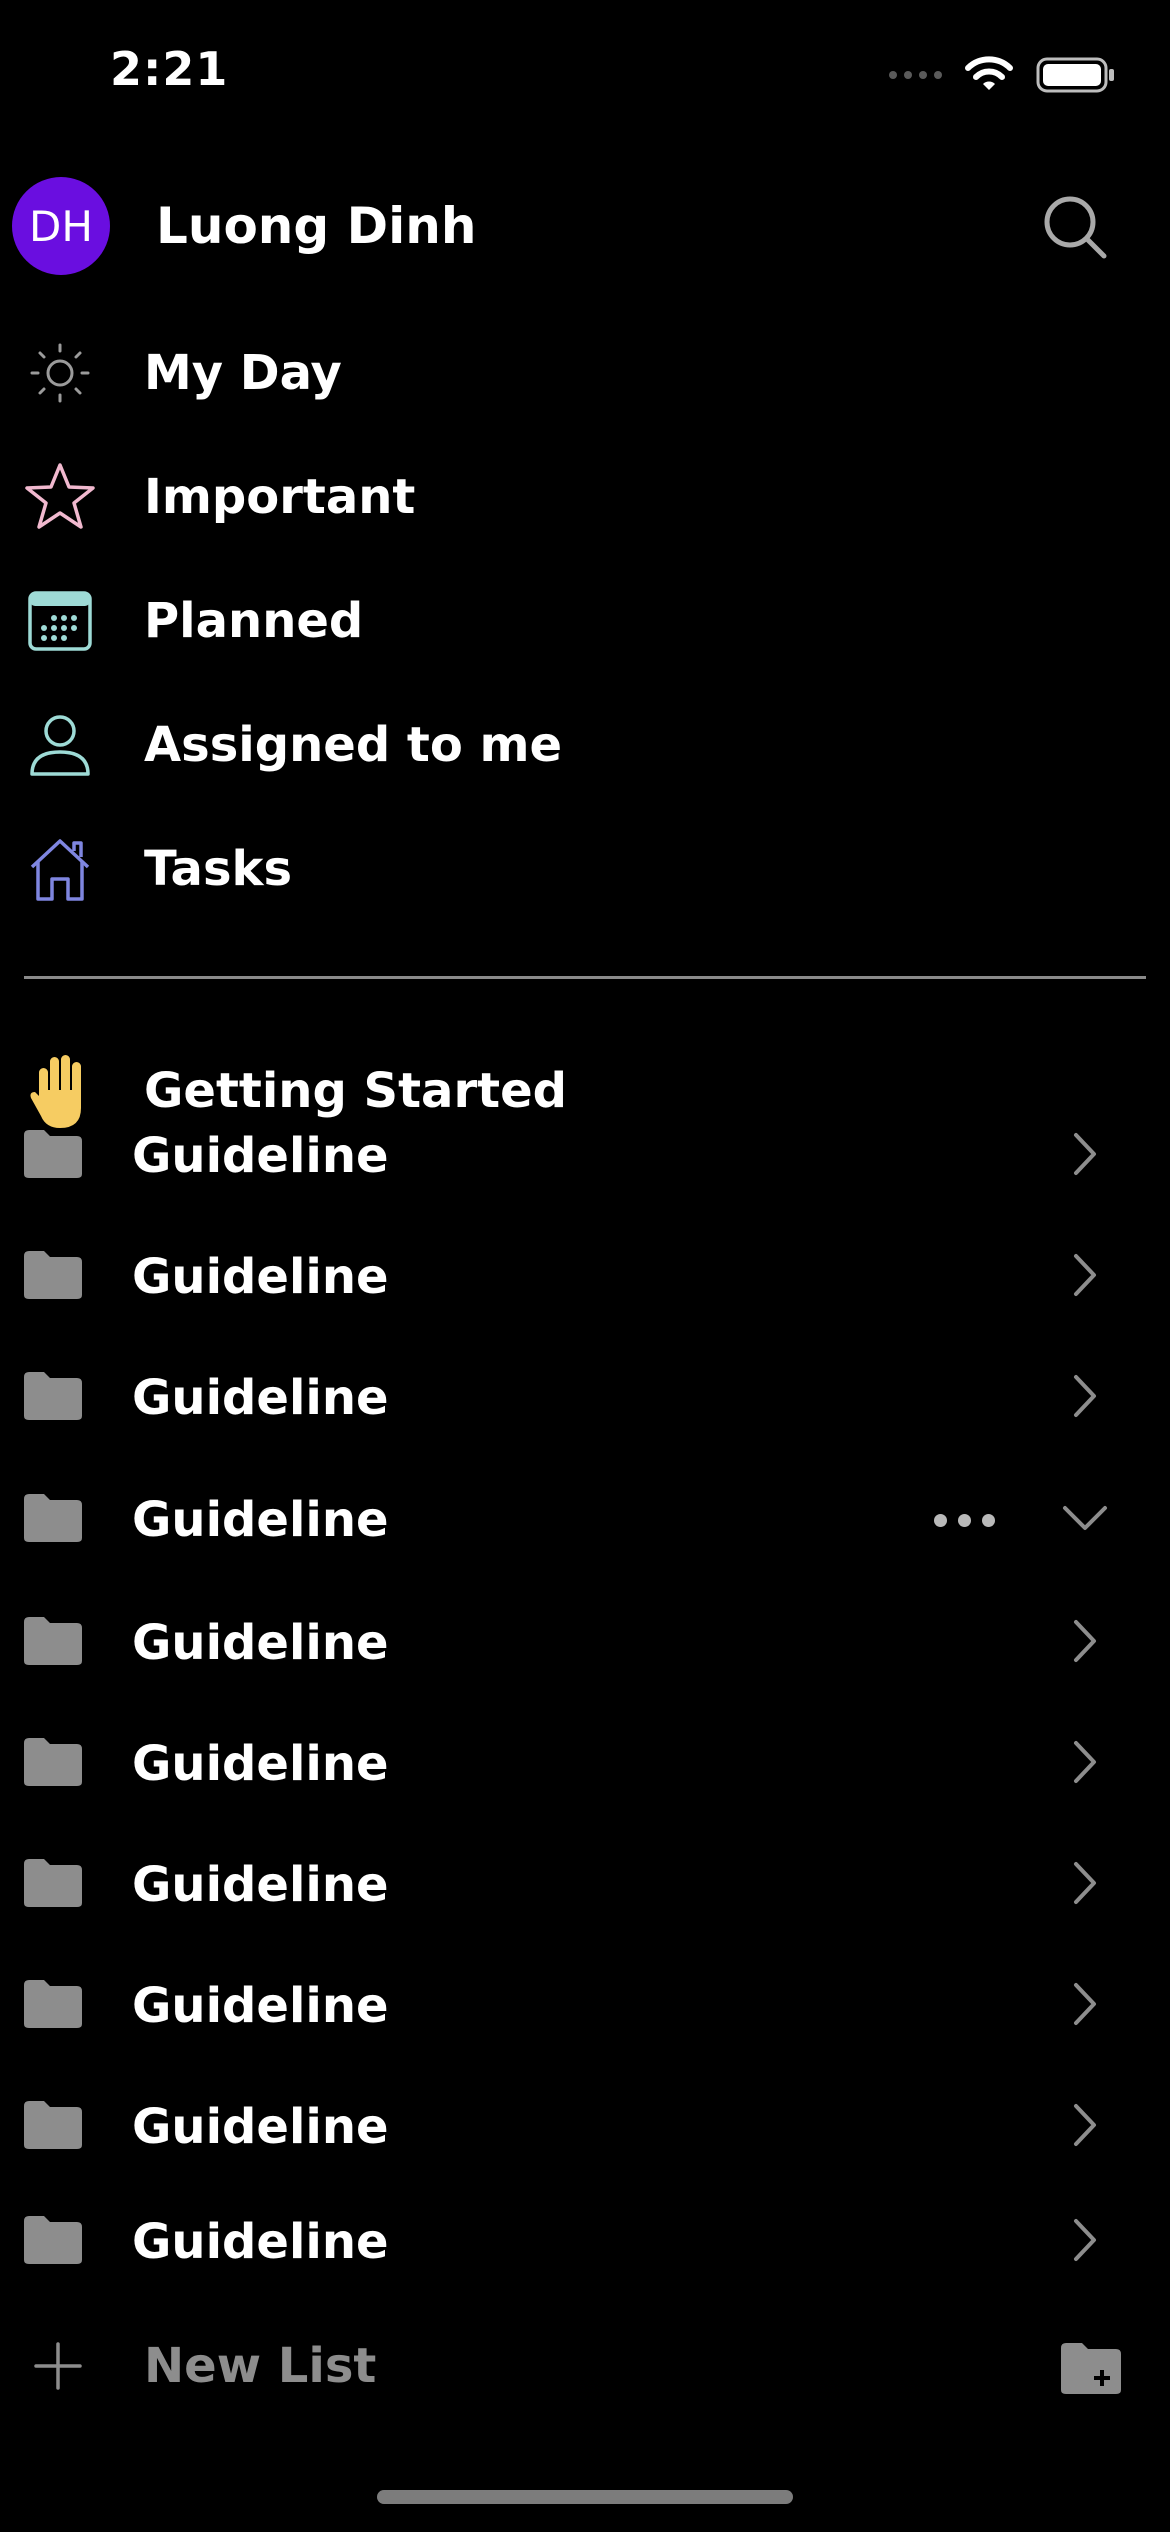 This screenshot has height=2532, width=1170. Describe the element at coordinates (60, 869) in the screenshot. I see `home-icon` at that location.